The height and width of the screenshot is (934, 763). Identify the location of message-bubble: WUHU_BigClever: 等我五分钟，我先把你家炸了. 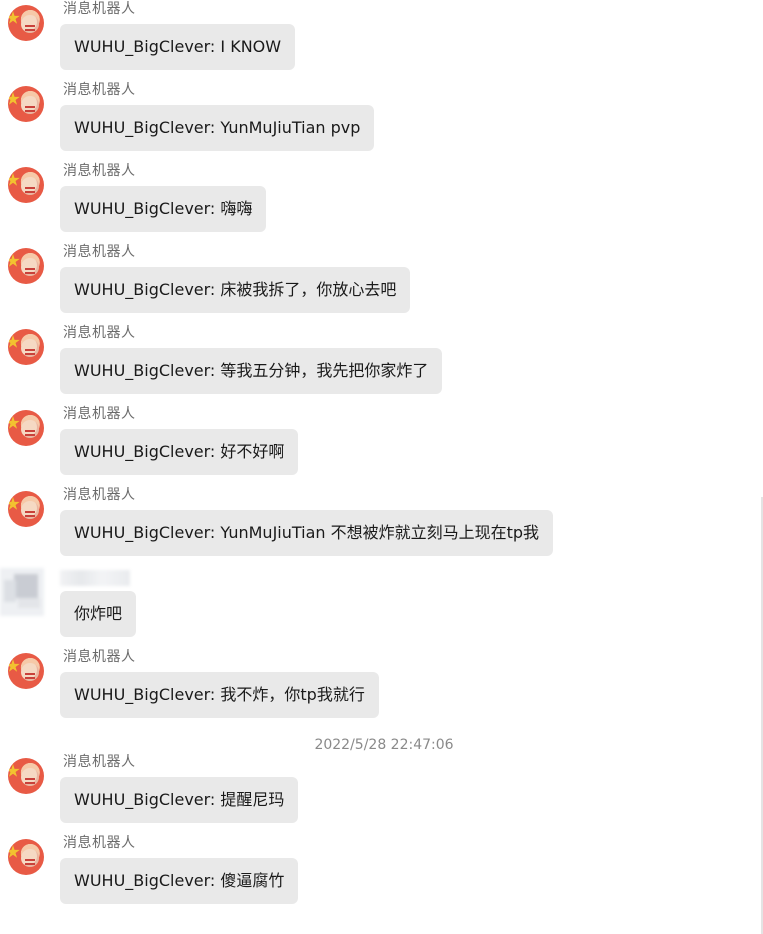
(251, 371).